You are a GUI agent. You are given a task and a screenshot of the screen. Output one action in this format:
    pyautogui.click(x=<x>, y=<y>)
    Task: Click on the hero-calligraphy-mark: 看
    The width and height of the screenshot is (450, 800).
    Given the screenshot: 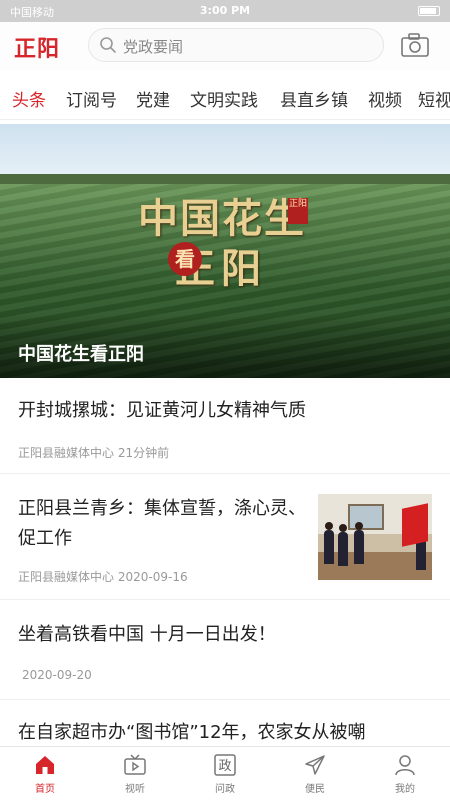 What is the action you would take?
    pyautogui.click(x=185, y=259)
    